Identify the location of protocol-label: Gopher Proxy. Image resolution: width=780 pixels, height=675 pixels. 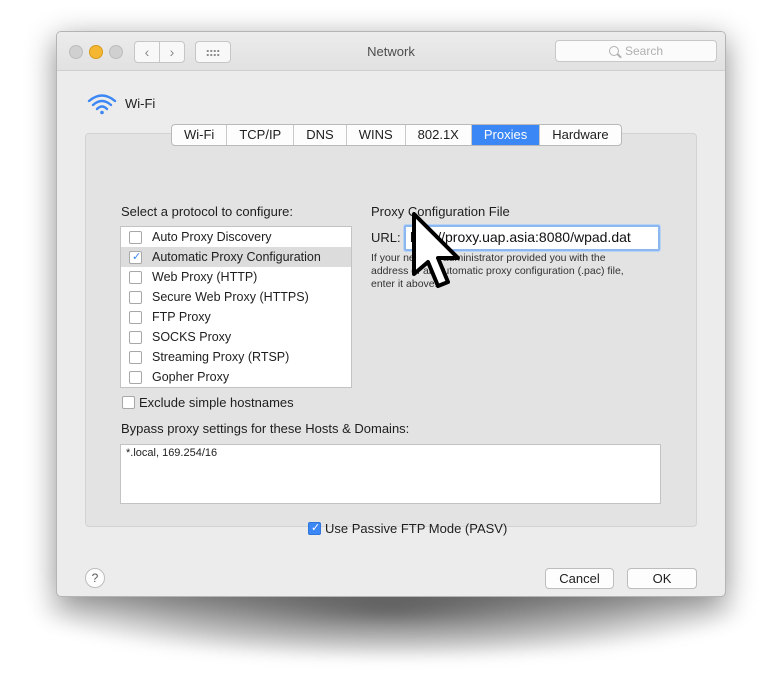
(191, 377).